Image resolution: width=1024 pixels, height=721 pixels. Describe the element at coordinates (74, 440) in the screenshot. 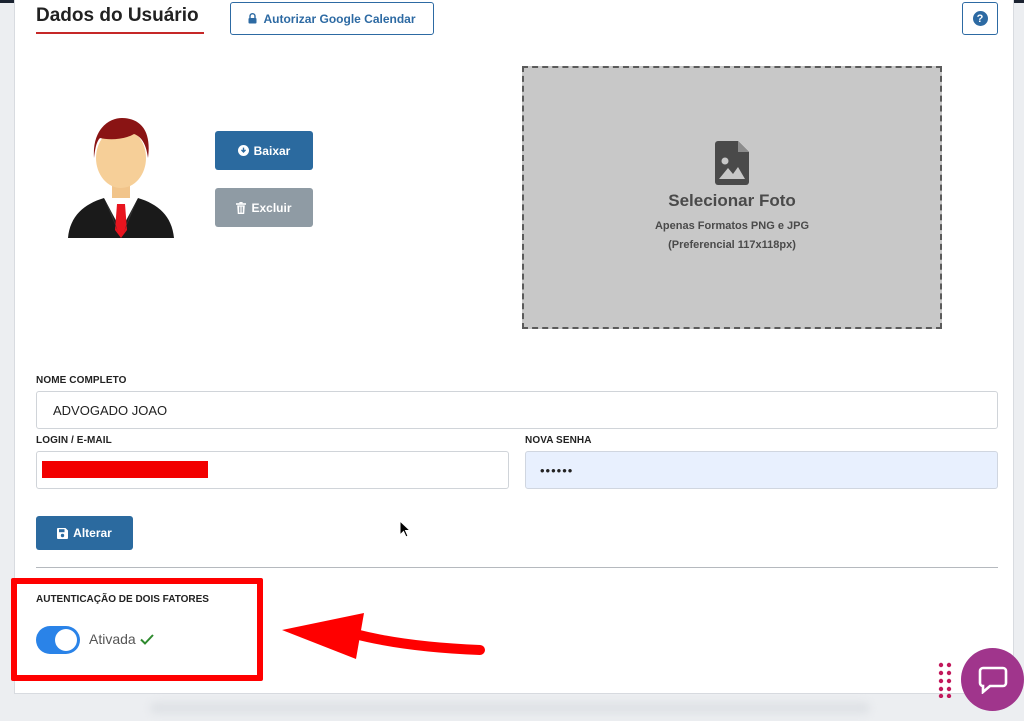

I see `login-email-label: LOGIN / E-MAIL` at that location.